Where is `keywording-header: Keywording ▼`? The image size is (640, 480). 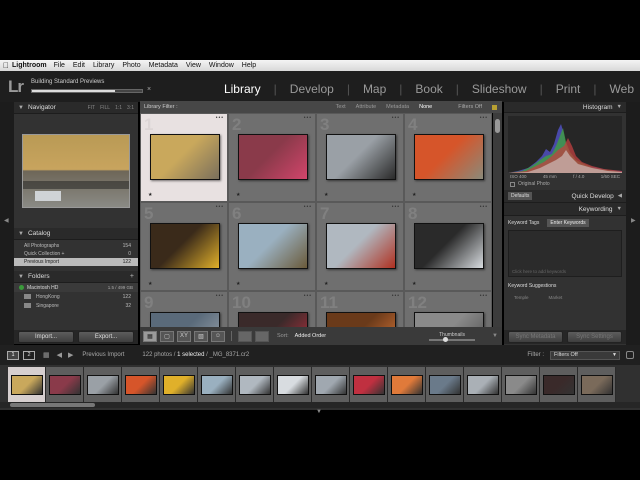 keywording-header: Keywording ▼ is located at coordinates (565, 209).